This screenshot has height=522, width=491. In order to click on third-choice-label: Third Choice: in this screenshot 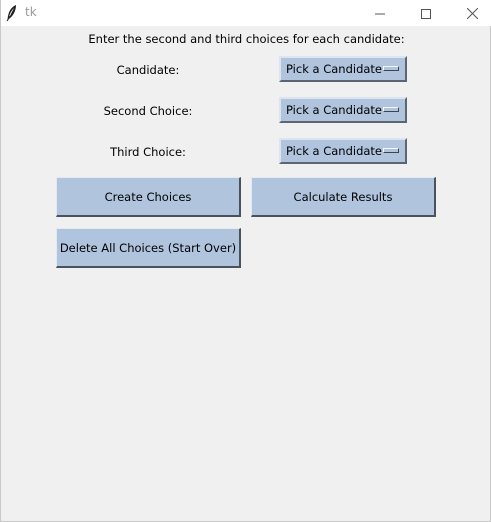, I will do `click(148, 152)`.